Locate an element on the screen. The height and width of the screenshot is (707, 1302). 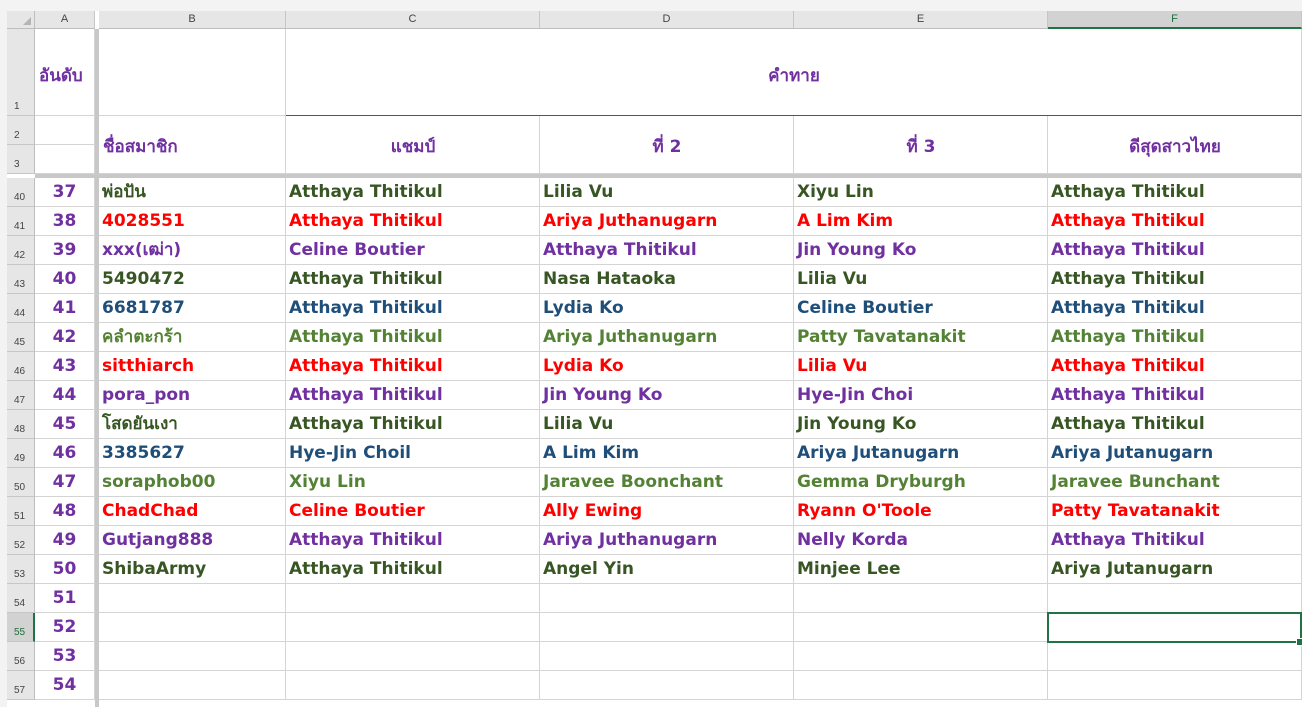
rank-cell: 44 is located at coordinates (65, 395).